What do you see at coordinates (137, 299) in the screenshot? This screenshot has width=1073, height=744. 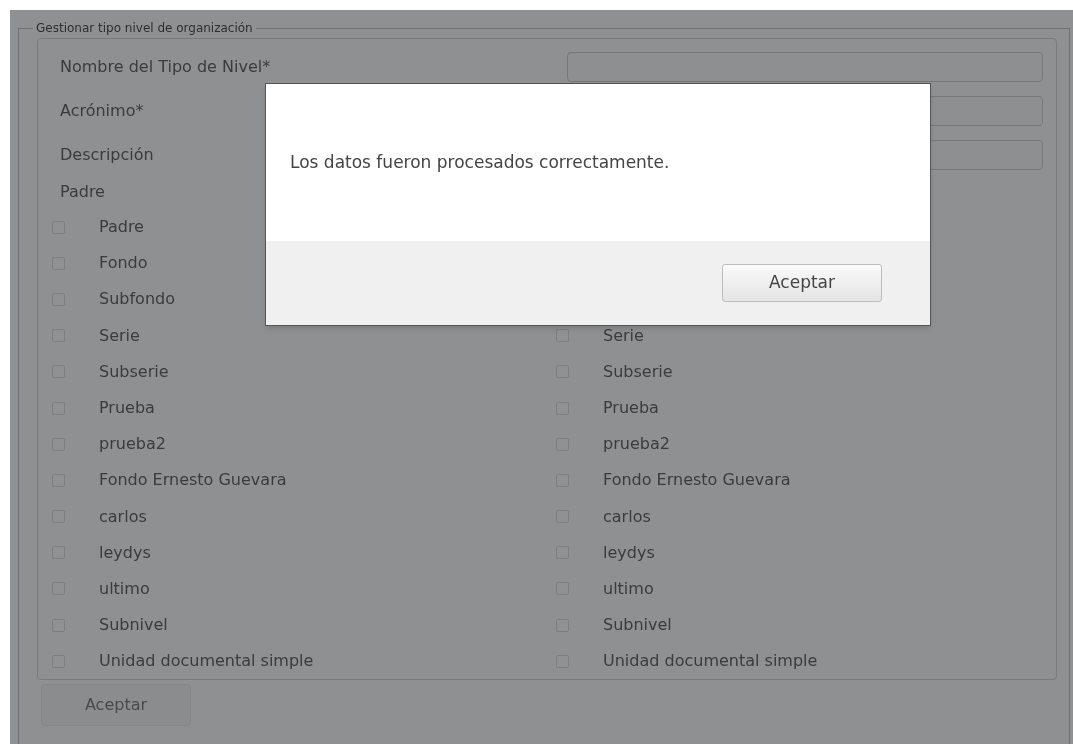 I see `option-label: Subfondo` at bounding box center [137, 299].